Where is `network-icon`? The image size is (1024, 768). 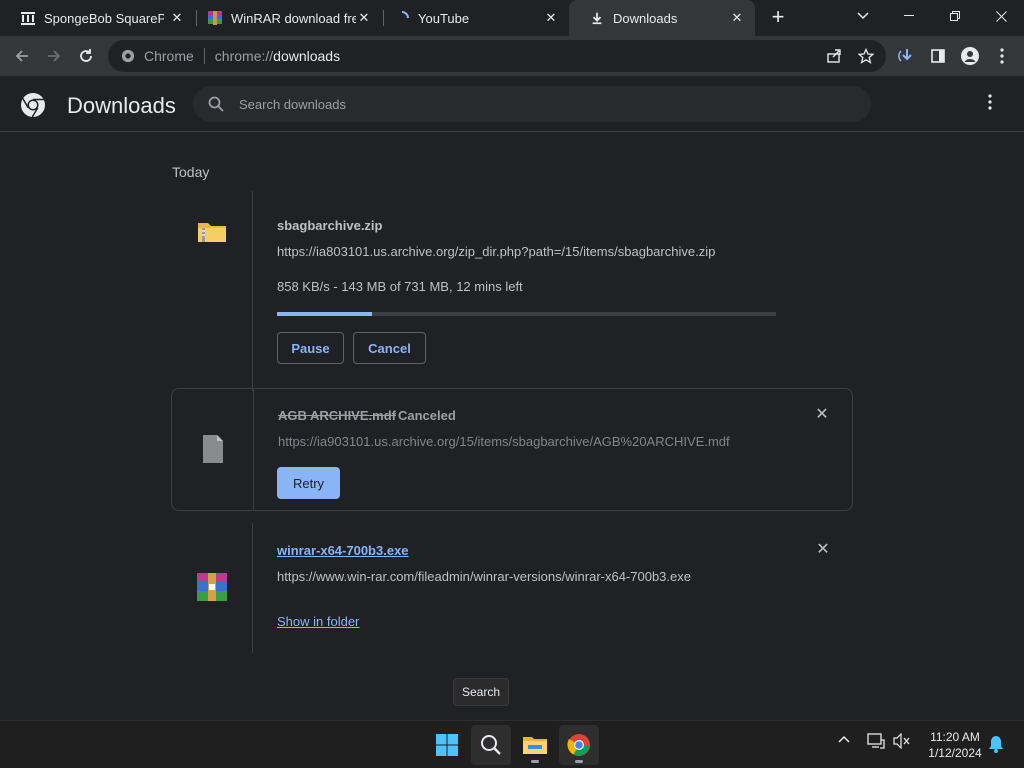
network-icon is located at coordinates (876, 742).